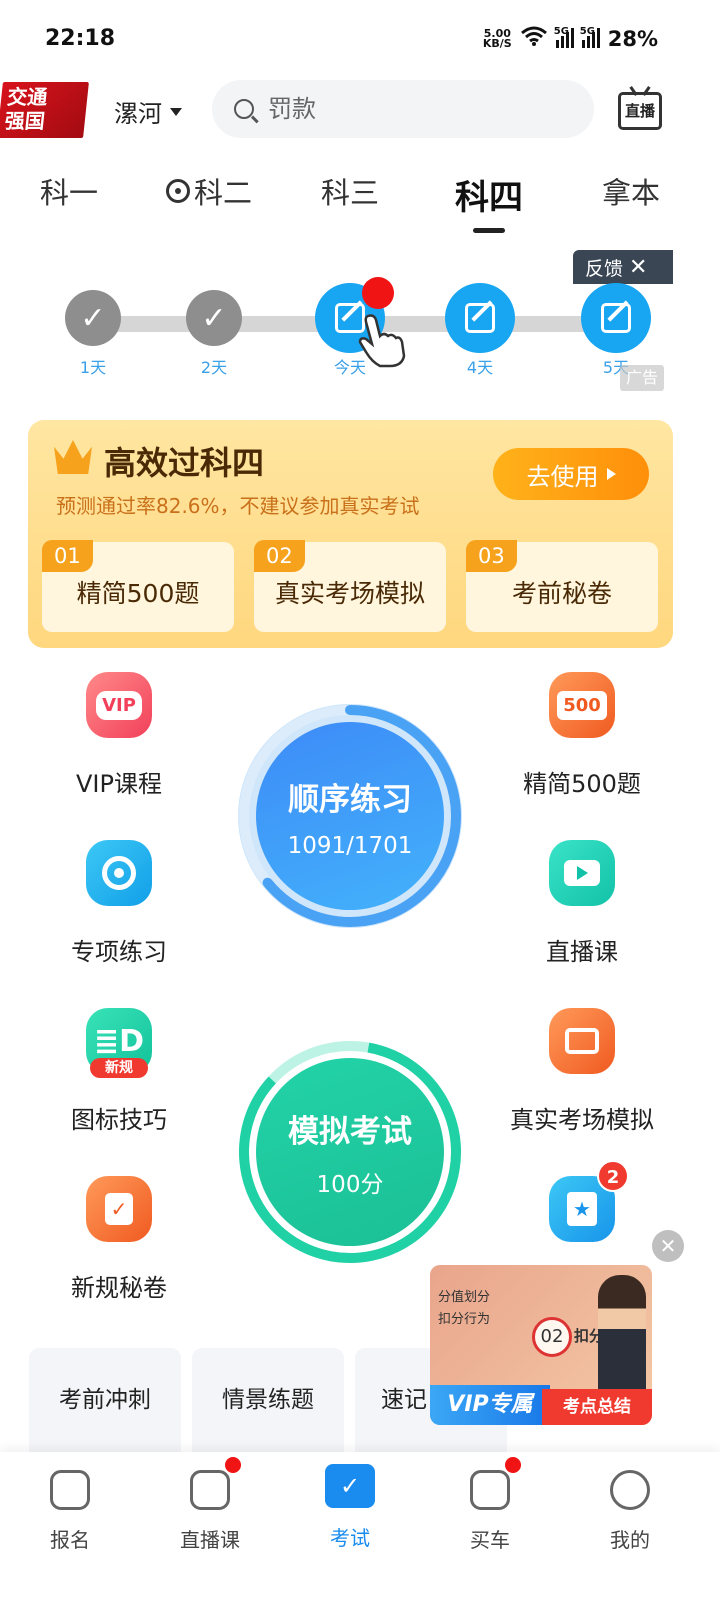 This screenshot has height=1608, width=720. Describe the element at coordinates (138, 586) in the screenshot. I see `promo-item-500: 01 精简500题` at that location.